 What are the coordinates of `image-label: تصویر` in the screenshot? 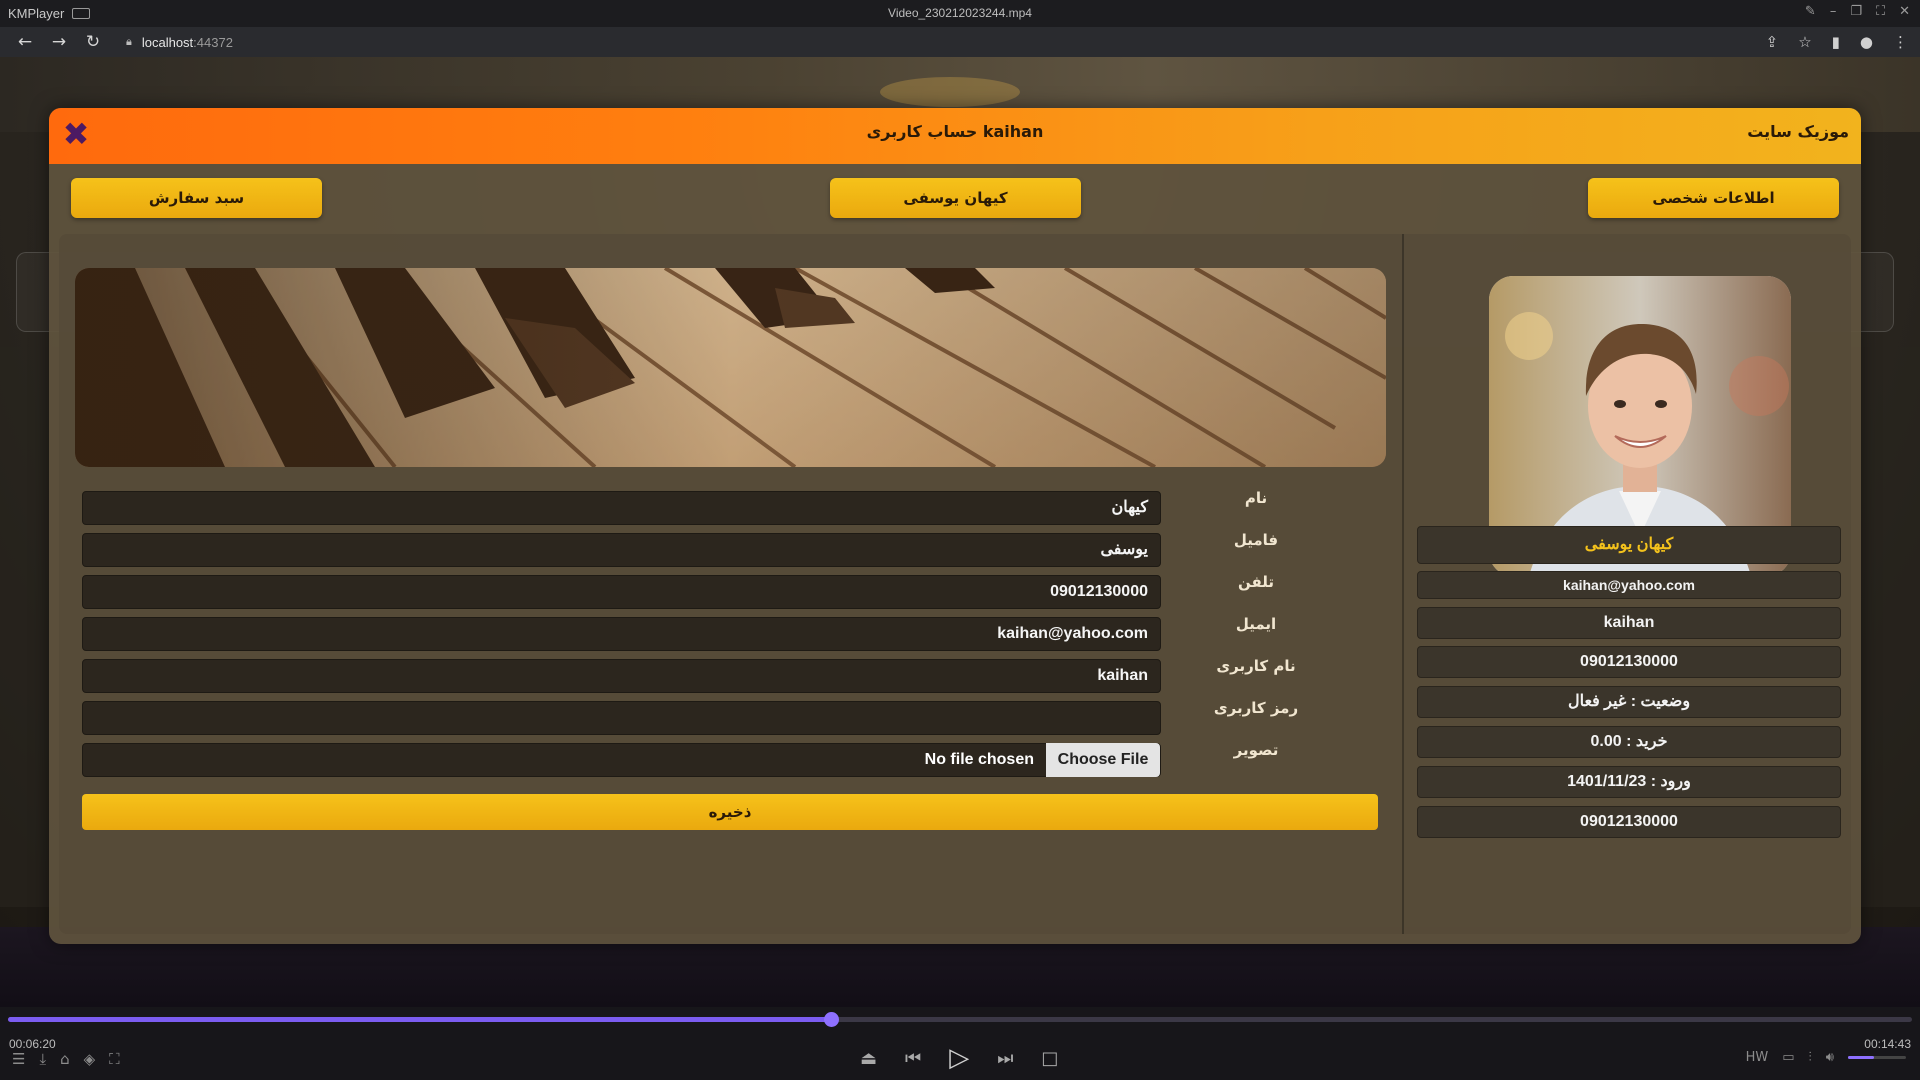 It's located at (1256, 750).